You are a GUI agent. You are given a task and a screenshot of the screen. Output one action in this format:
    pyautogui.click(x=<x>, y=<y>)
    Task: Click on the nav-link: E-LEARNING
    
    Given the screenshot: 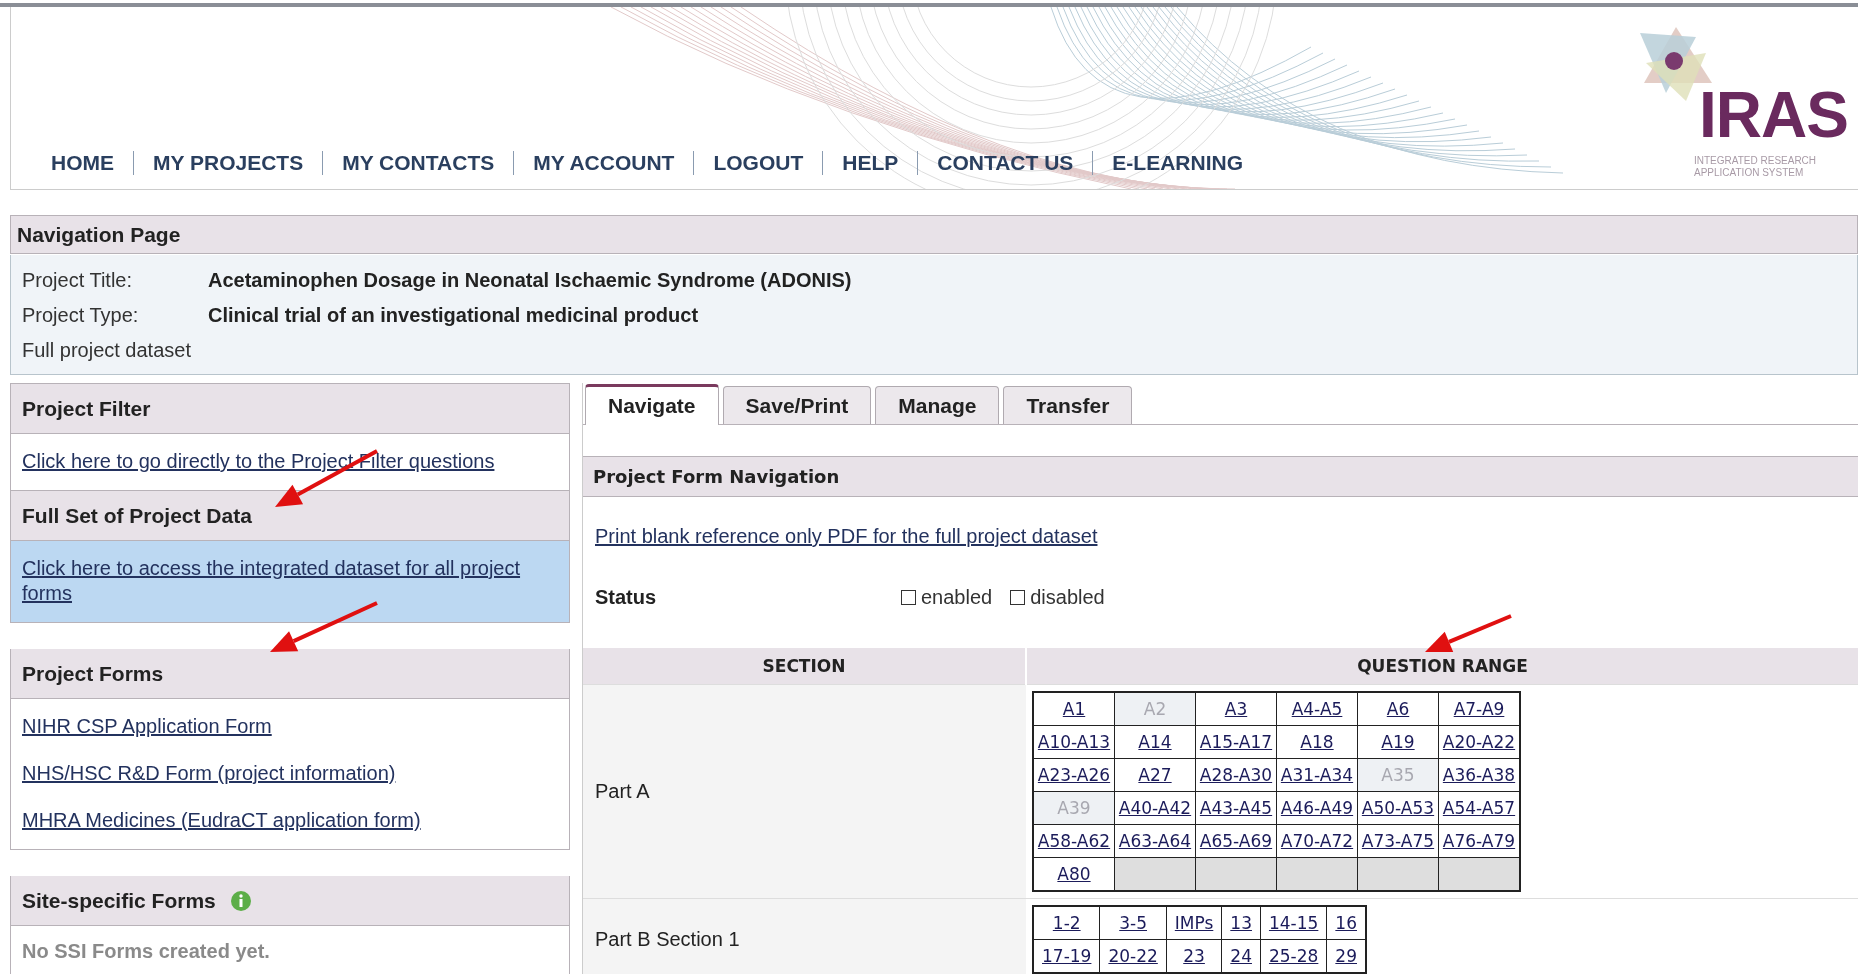 What is the action you would take?
    pyautogui.click(x=1177, y=163)
    